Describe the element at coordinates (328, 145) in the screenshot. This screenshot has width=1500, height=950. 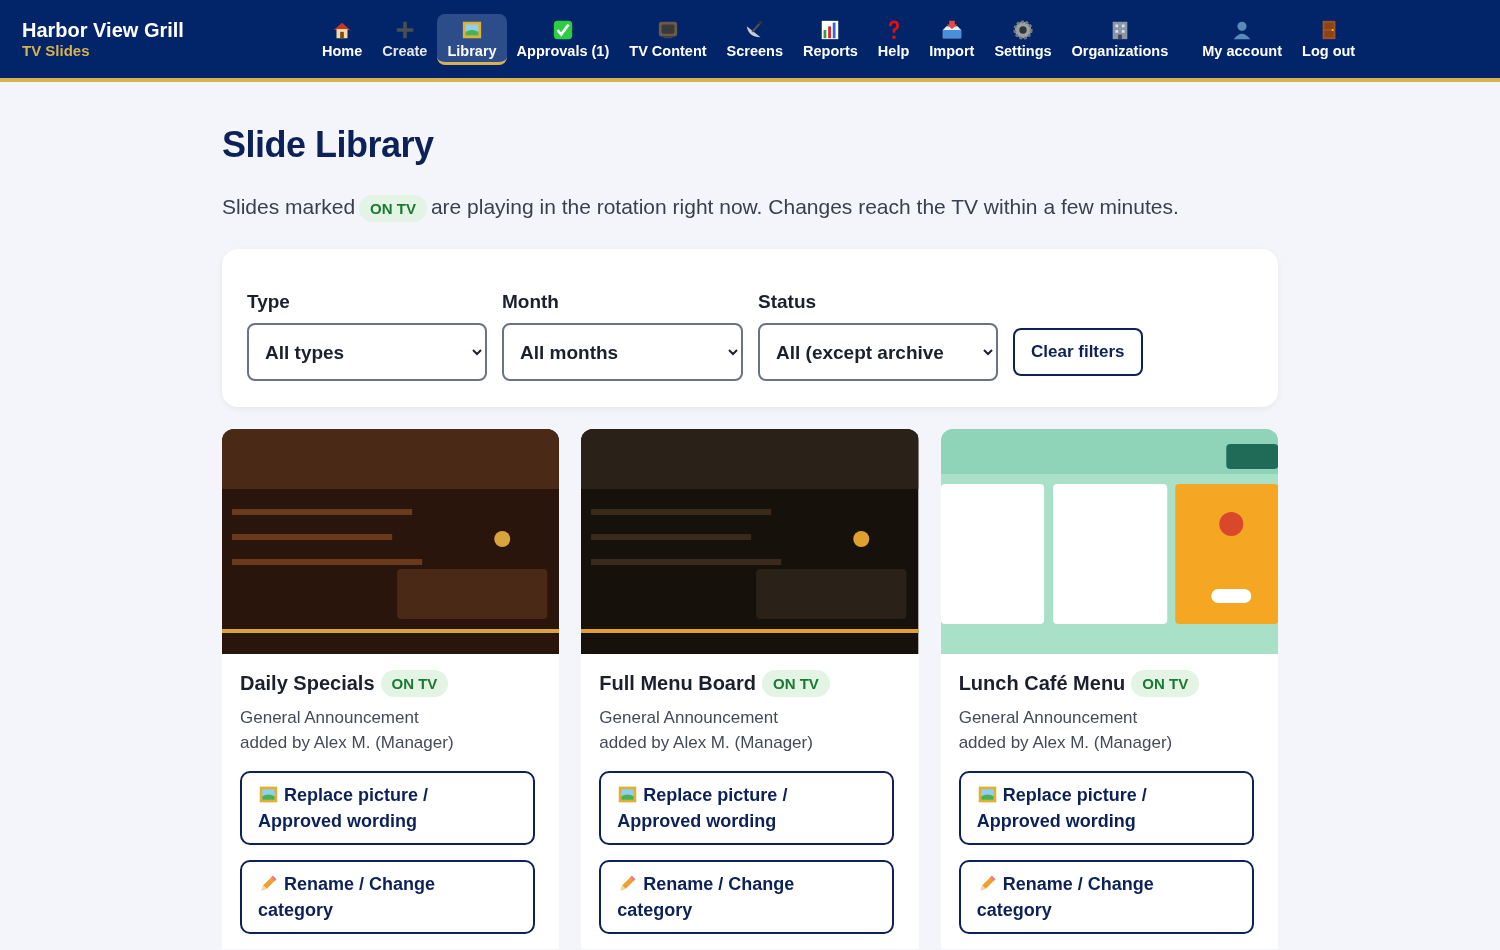
I see `page-title: Slide Library` at that location.